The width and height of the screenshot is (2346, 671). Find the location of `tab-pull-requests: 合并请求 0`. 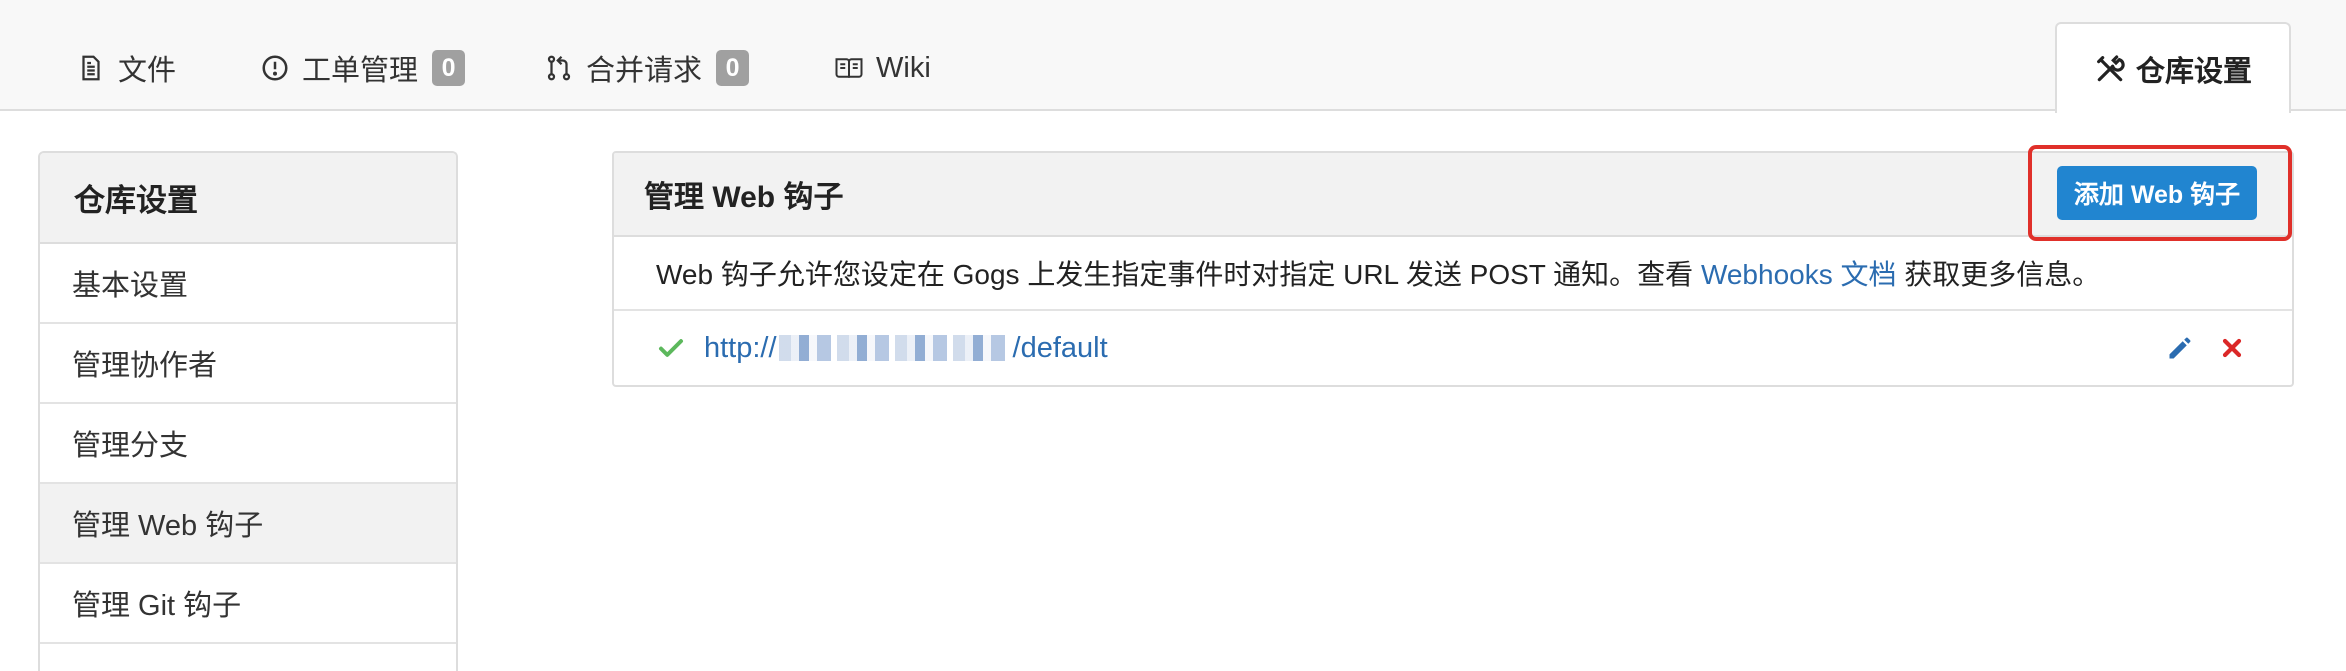

tab-pull-requests: 合并请求 0 is located at coordinates (647, 68).